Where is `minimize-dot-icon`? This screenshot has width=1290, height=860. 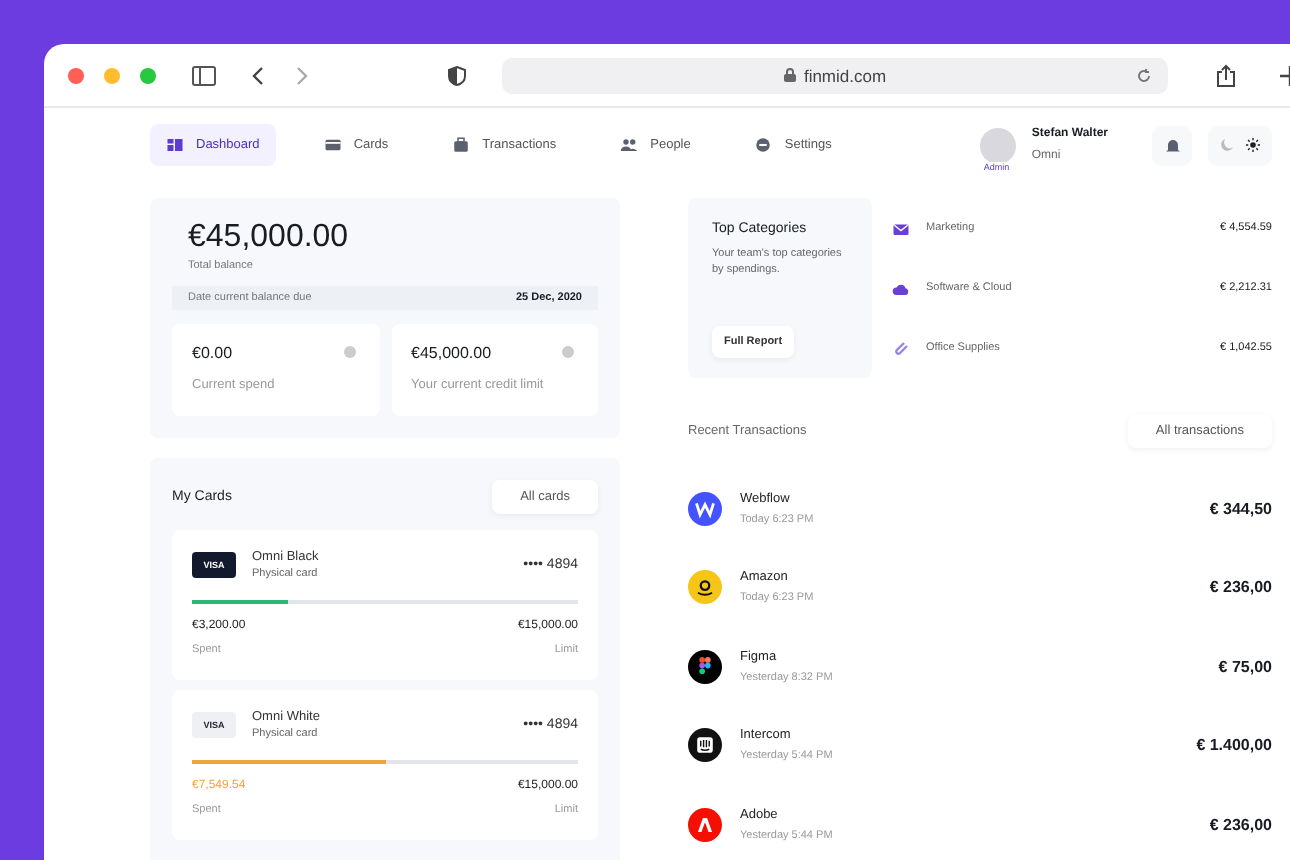
minimize-dot-icon is located at coordinates (112, 75).